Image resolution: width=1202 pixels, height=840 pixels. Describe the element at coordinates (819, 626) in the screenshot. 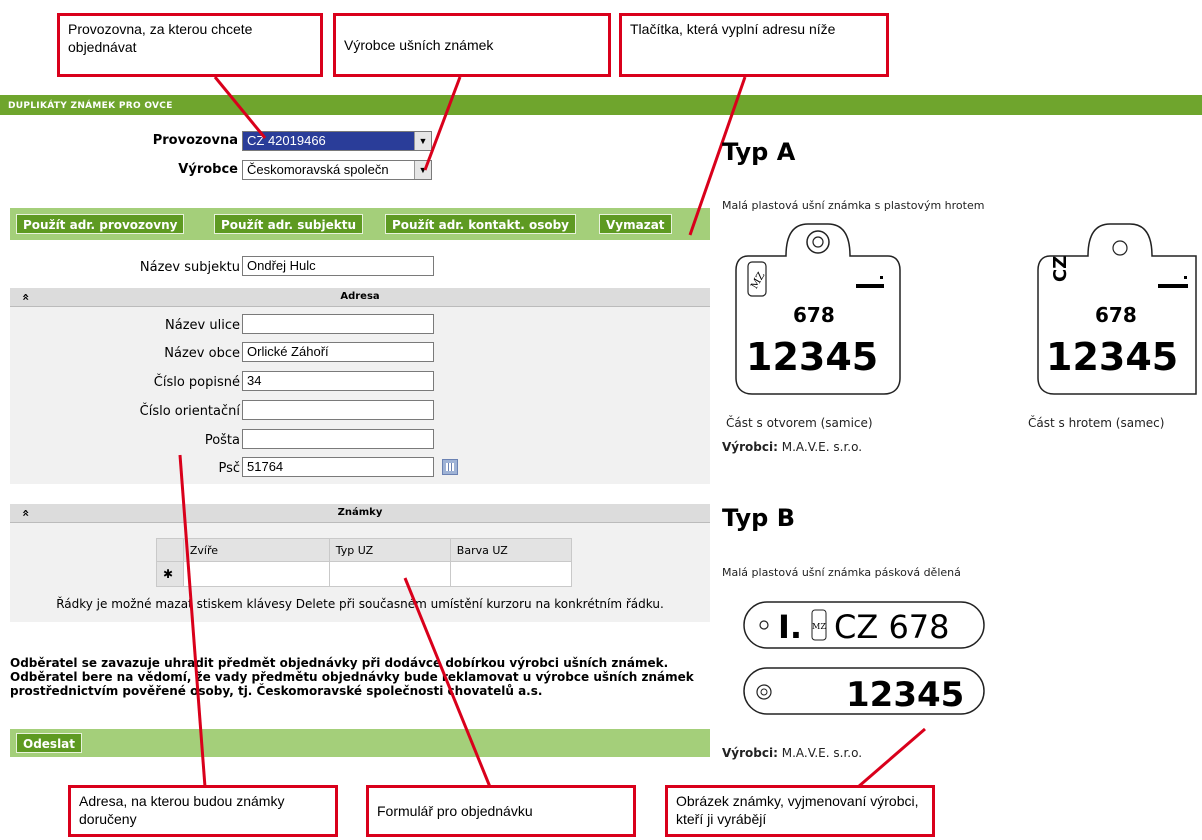

I see `tag-b-logo: MZ` at that location.